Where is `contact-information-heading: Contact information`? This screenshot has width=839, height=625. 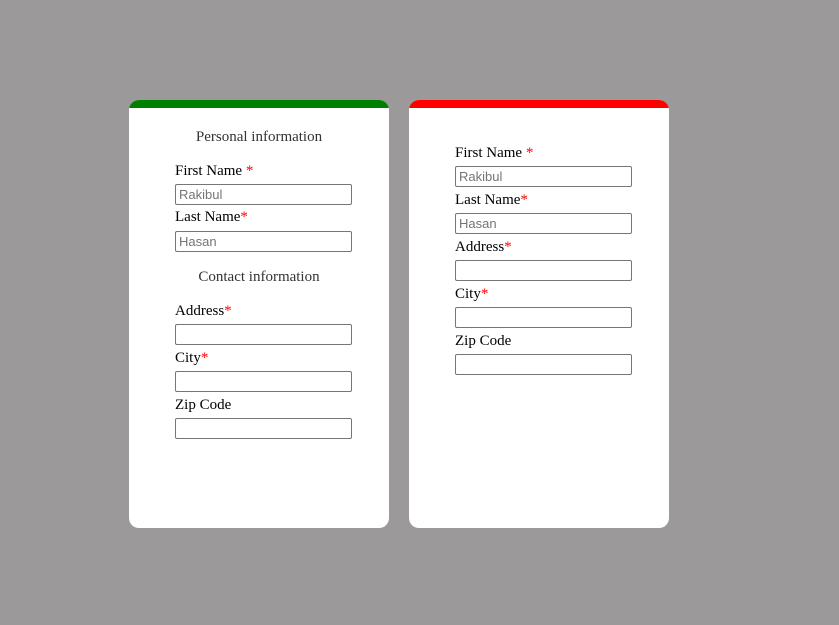
contact-information-heading: Contact information is located at coordinates (259, 277).